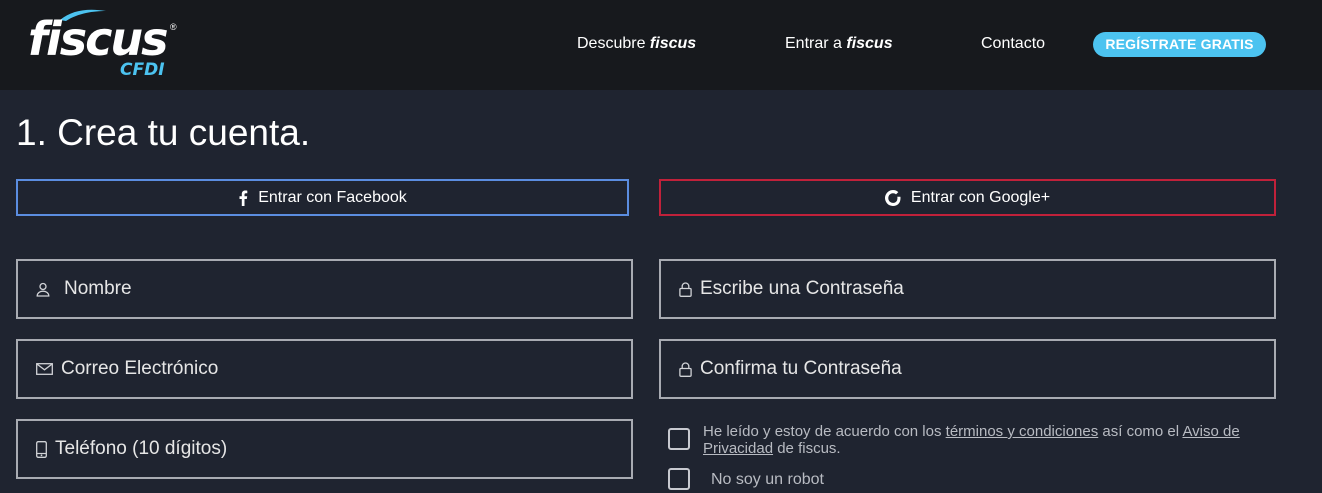 The height and width of the screenshot is (493, 1322). I want to click on user-icon, so click(43, 289).